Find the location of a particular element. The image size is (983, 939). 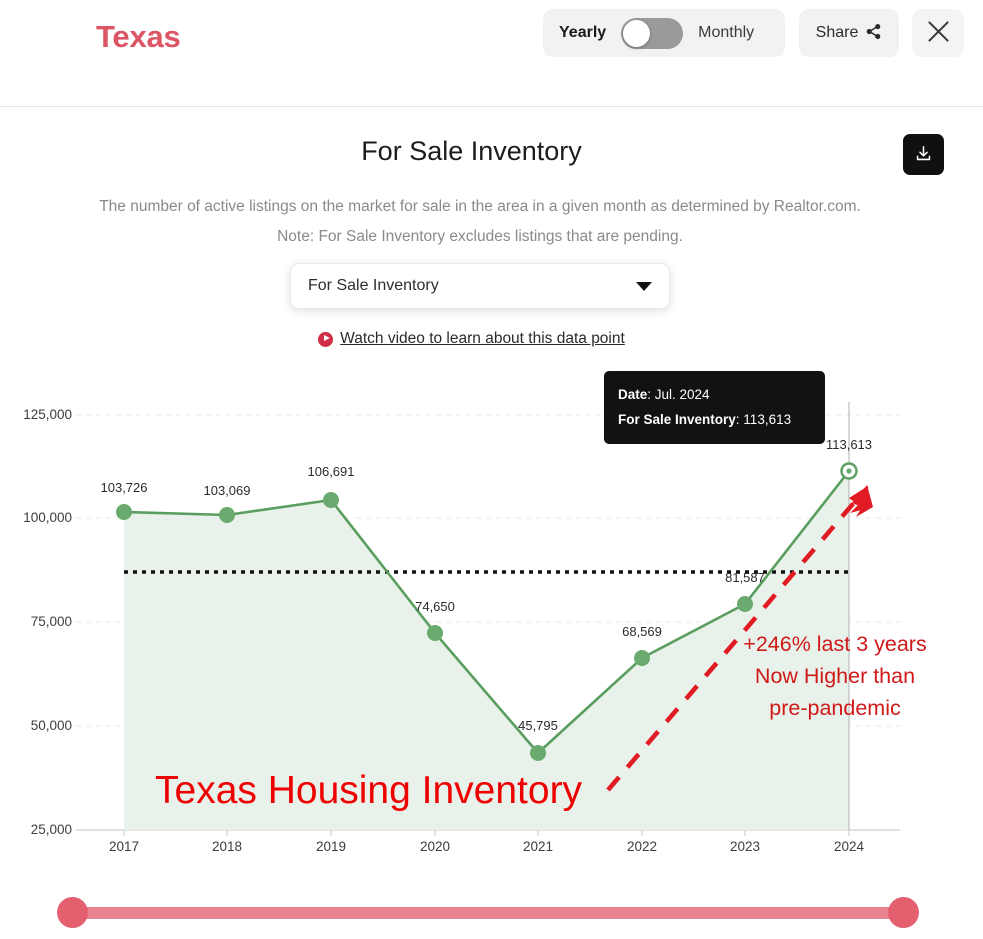

callout-line-1: +246% last 3 years is located at coordinates (835, 644).